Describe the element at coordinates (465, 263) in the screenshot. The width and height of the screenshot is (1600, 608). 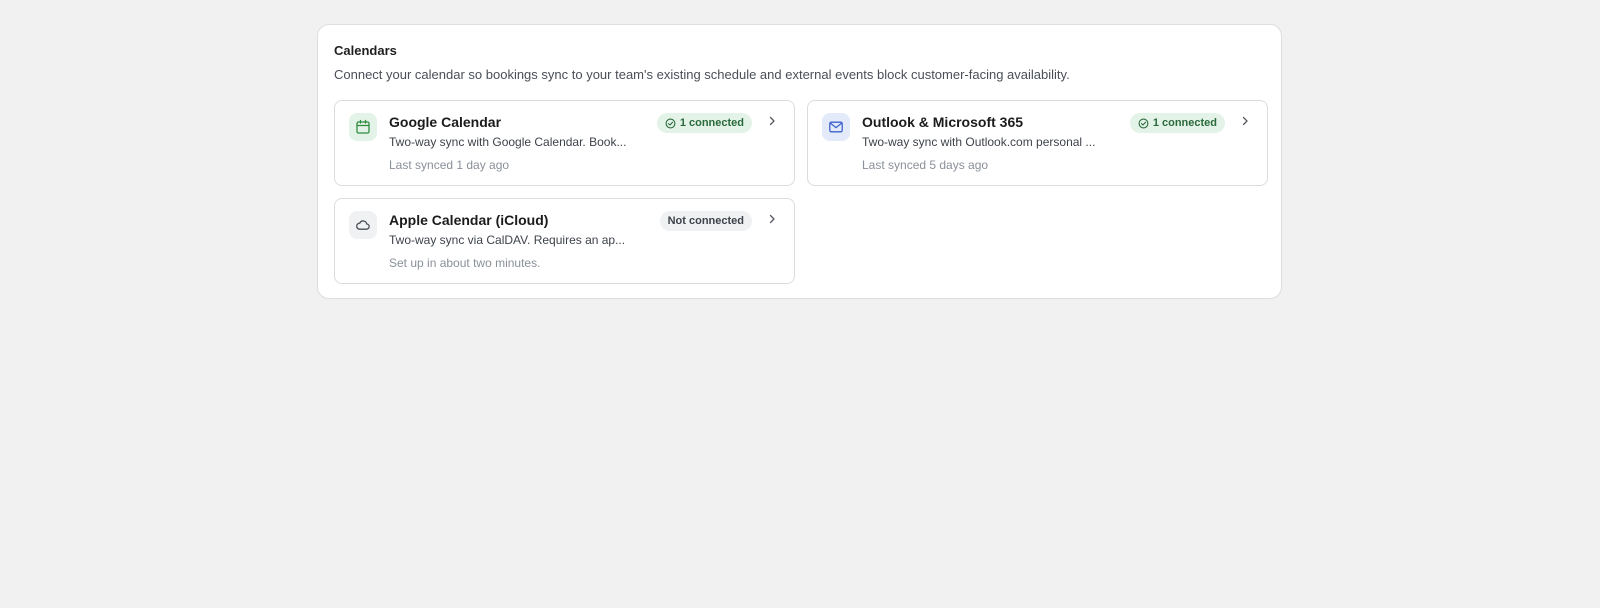
I see `card-setup-hint: Set up in about two minutes.` at that location.